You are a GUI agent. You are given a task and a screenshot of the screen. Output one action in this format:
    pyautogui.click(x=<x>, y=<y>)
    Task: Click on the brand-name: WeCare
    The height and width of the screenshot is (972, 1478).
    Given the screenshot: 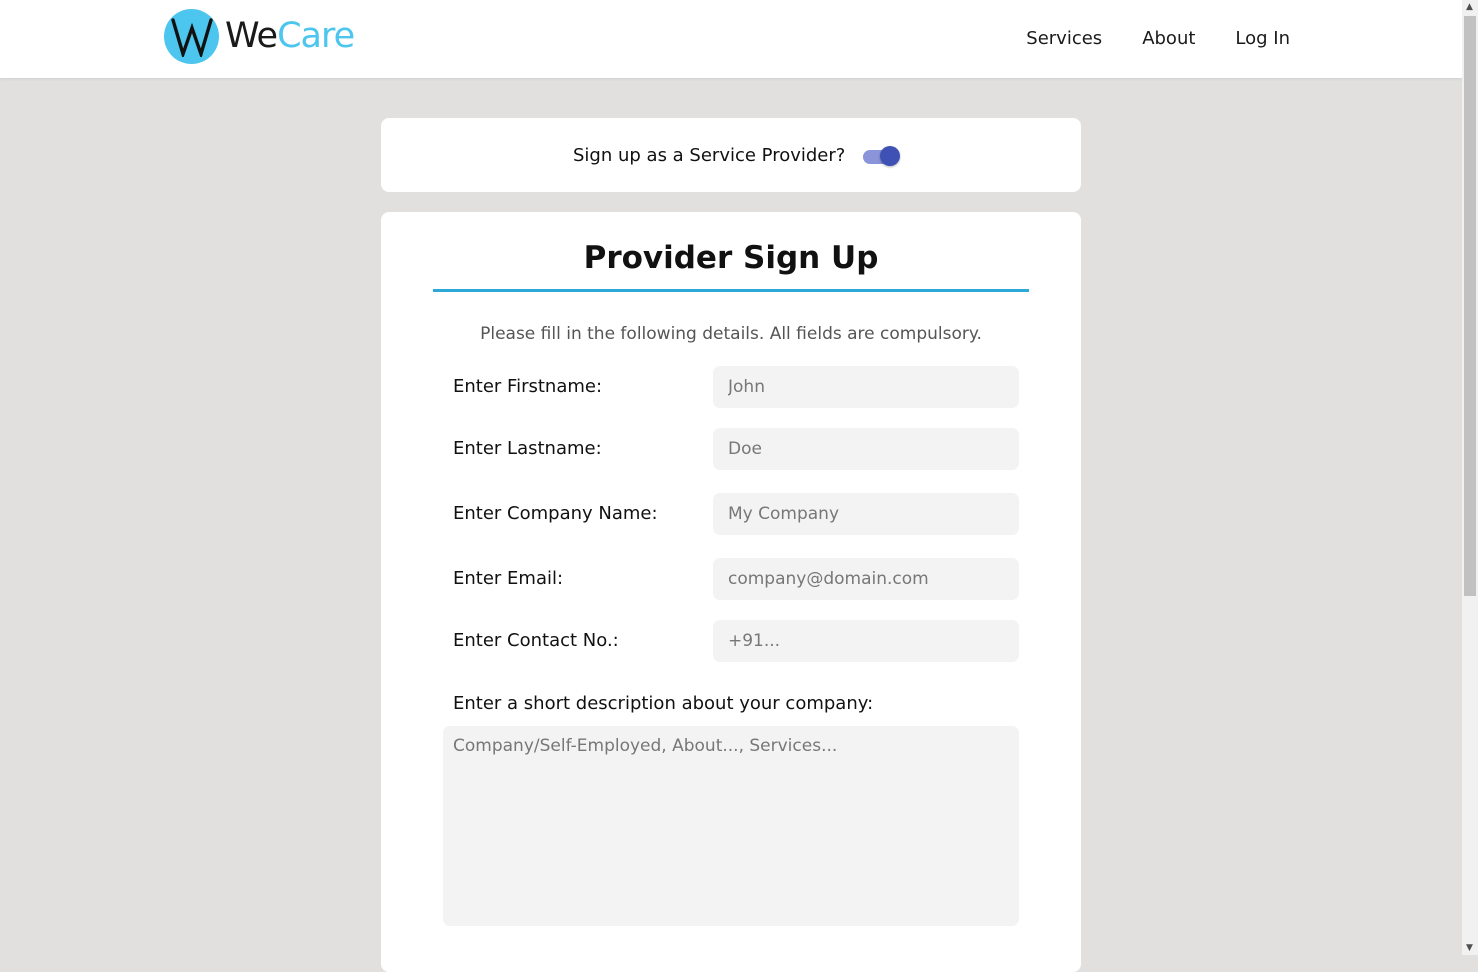 What is the action you would take?
    pyautogui.click(x=290, y=36)
    